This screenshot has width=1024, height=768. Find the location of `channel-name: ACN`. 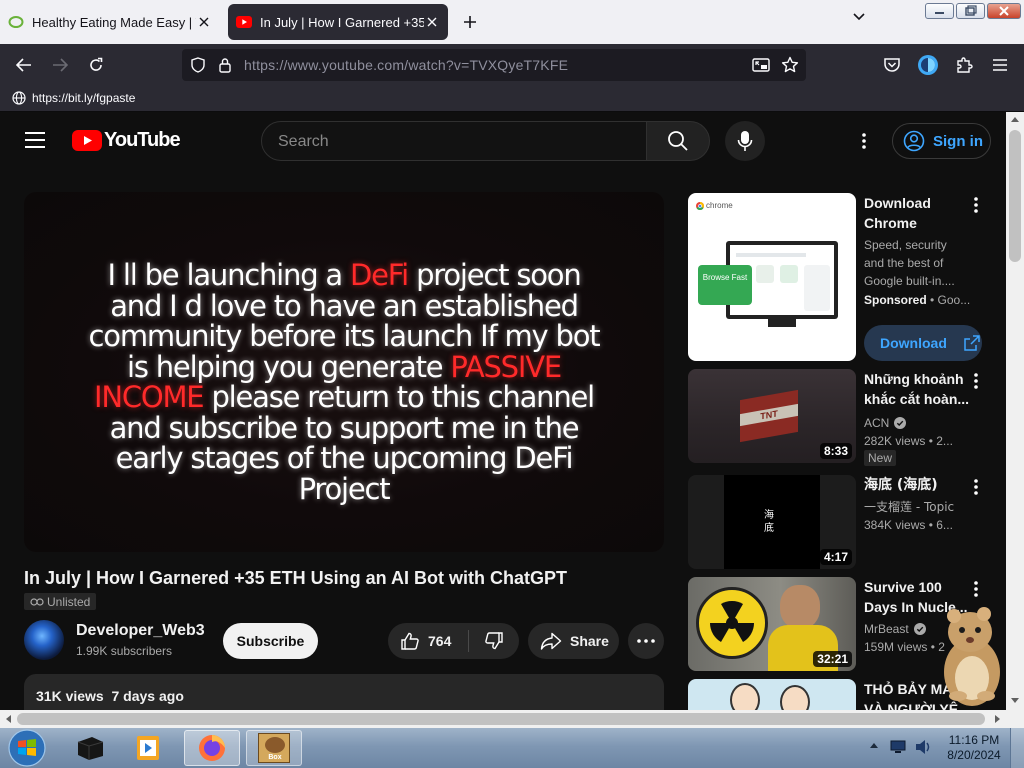

channel-name: ACN is located at coordinates (876, 423).